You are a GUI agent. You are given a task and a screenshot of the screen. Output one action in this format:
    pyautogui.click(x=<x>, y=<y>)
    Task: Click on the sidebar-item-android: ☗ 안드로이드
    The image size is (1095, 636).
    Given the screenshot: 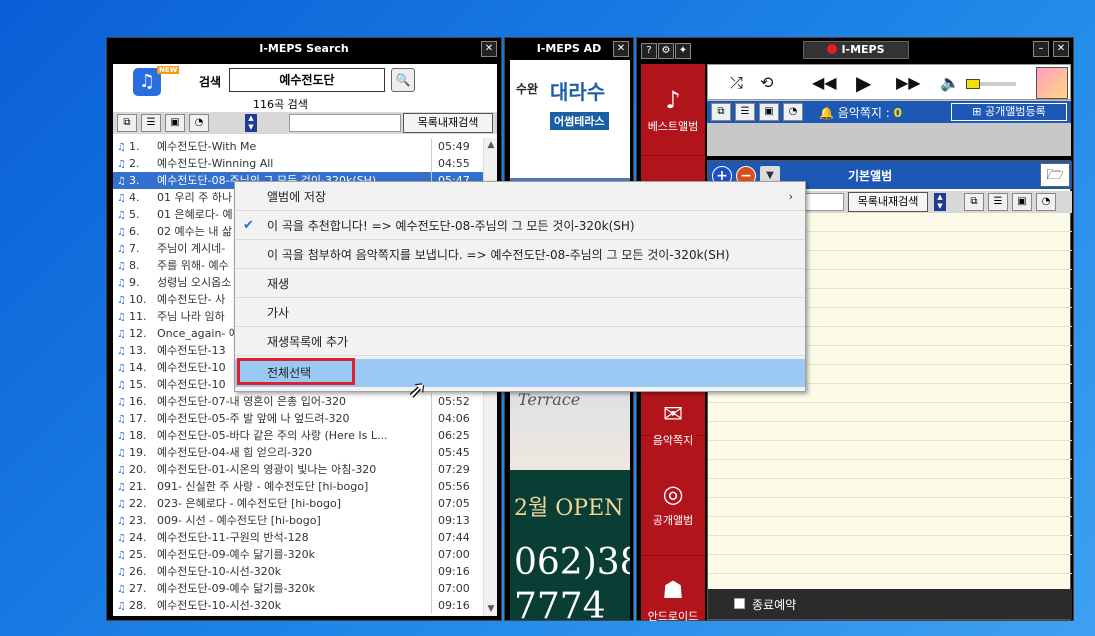 What is the action you would take?
    pyautogui.click(x=673, y=596)
    